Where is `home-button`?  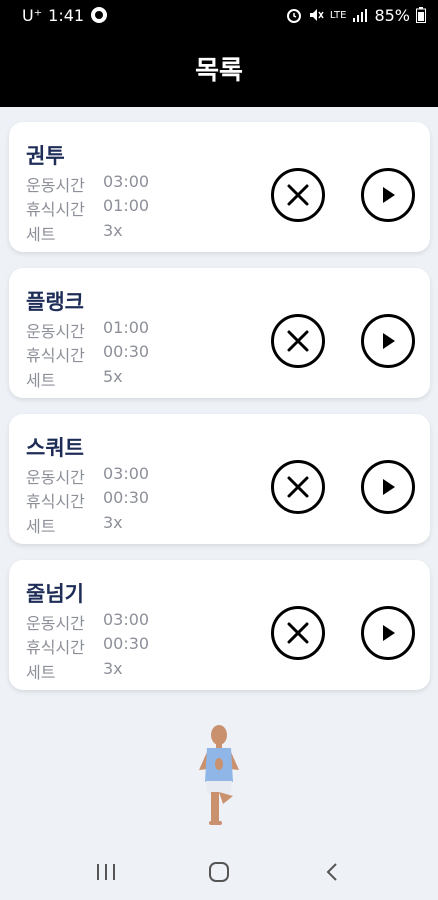 home-button is located at coordinates (219, 872).